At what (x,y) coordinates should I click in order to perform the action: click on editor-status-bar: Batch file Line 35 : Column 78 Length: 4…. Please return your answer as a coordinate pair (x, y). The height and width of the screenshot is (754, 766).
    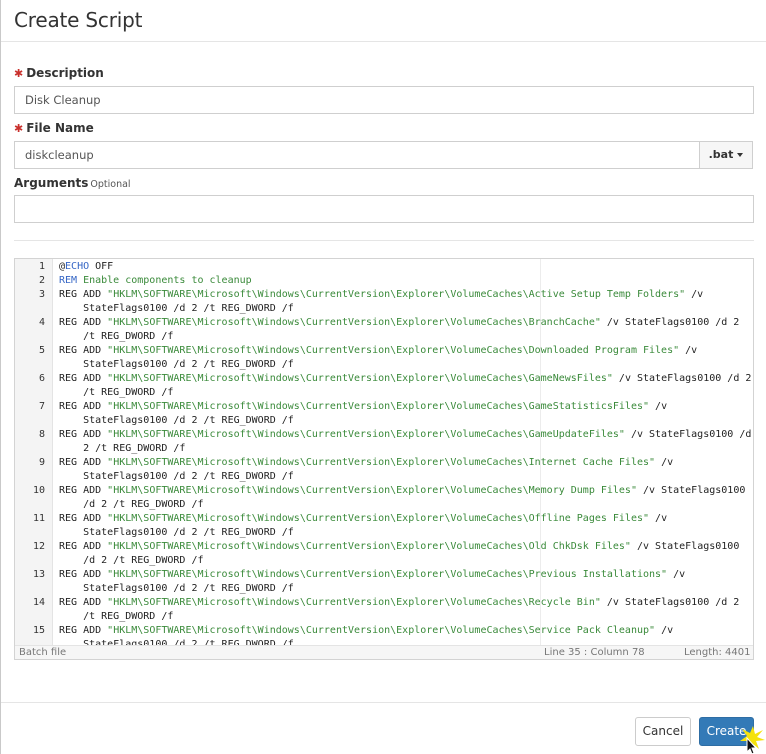
    Looking at the image, I should click on (384, 652).